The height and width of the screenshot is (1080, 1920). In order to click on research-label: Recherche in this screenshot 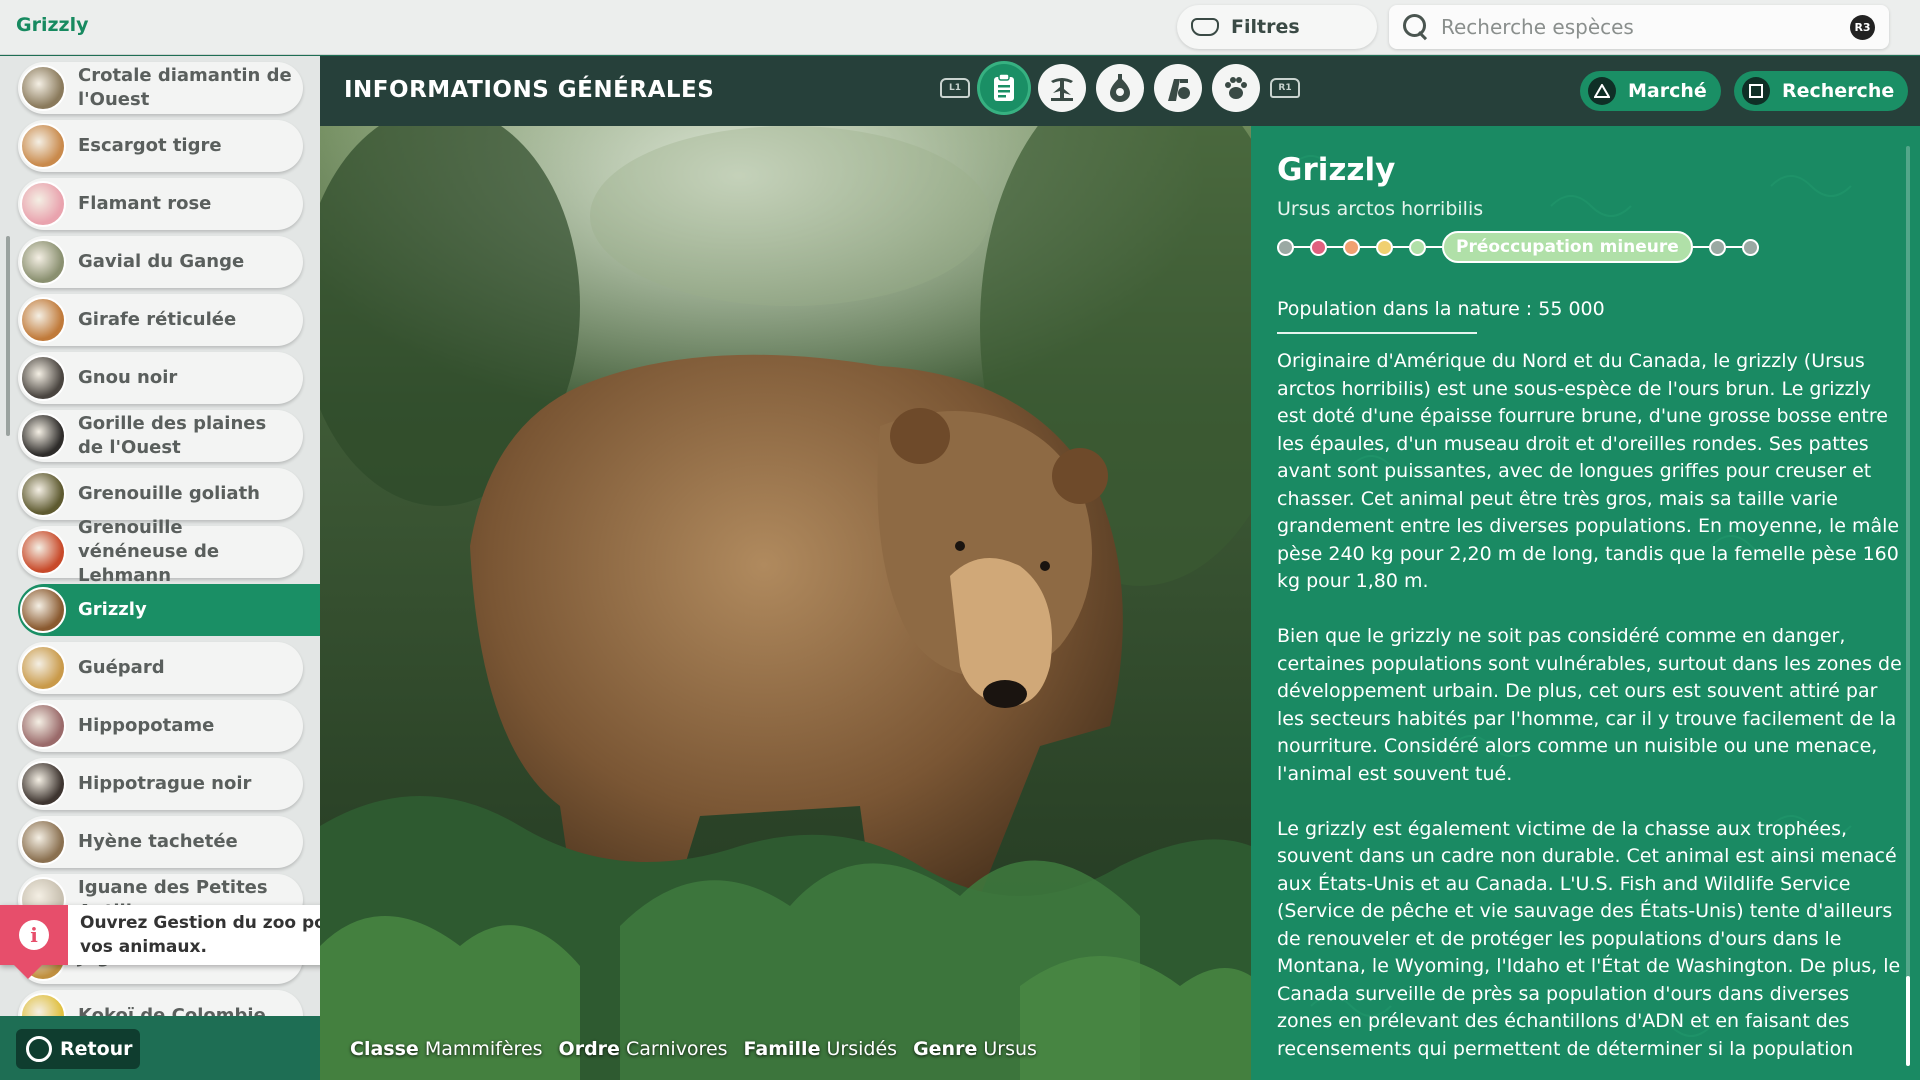, I will do `click(1838, 91)`.